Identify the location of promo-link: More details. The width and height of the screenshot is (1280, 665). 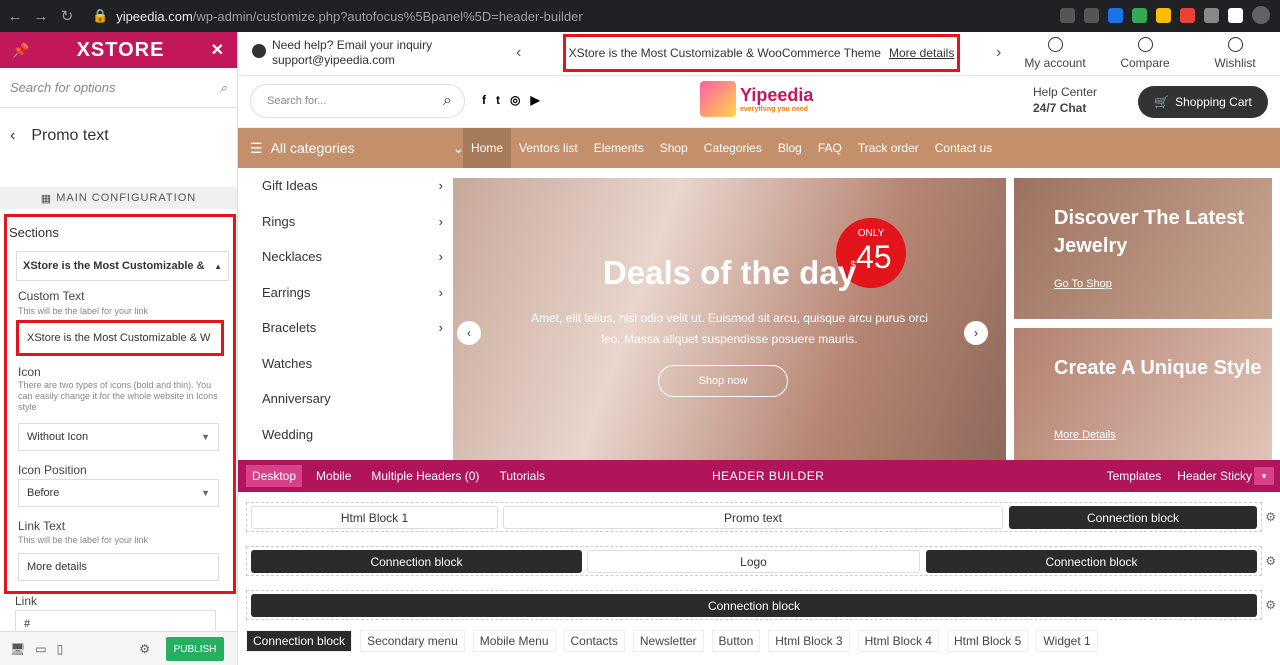
(921, 53).